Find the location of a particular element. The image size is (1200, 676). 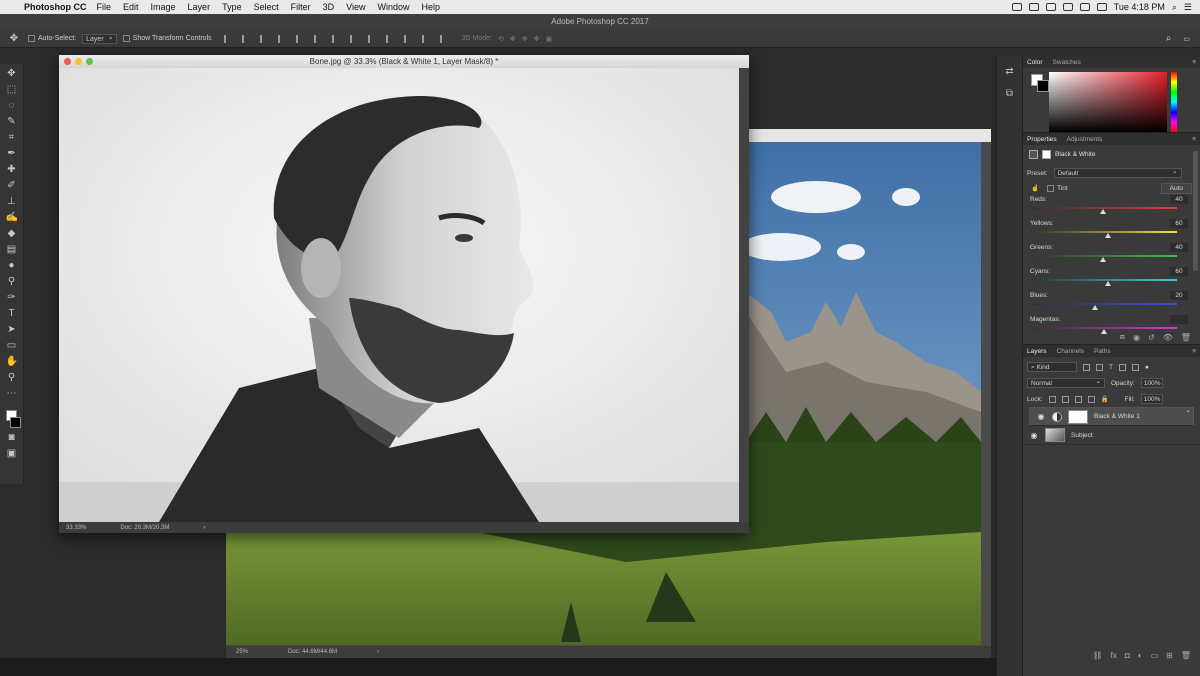

eyedropper-tool-icon: ✒ is located at coordinates (12, 154).